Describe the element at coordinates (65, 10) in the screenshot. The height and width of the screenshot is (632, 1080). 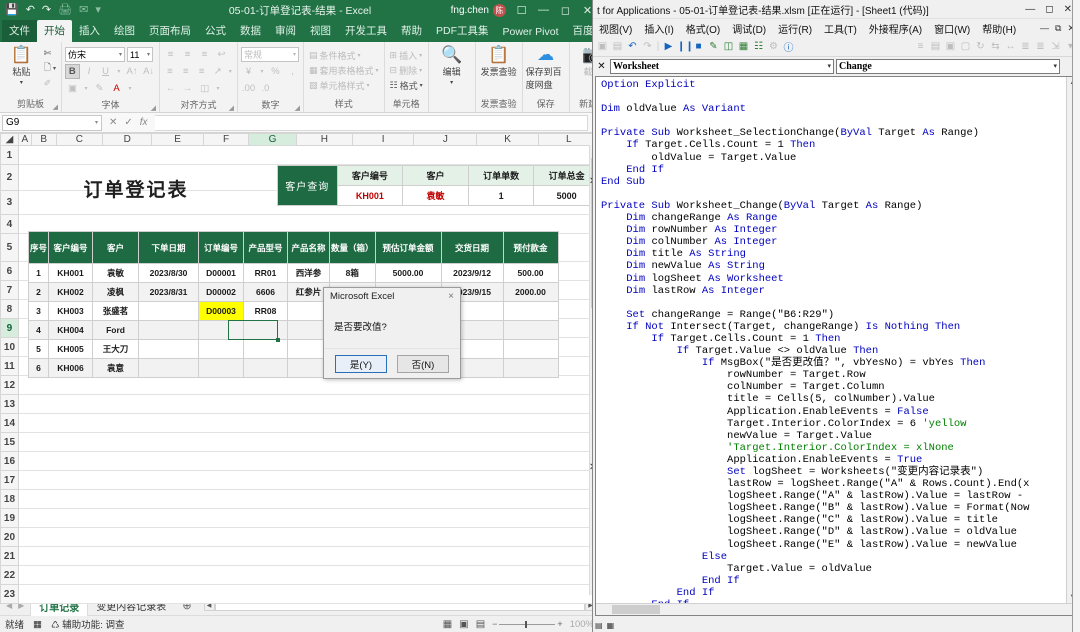
I see `print-preview-icon: 🖨` at that location.